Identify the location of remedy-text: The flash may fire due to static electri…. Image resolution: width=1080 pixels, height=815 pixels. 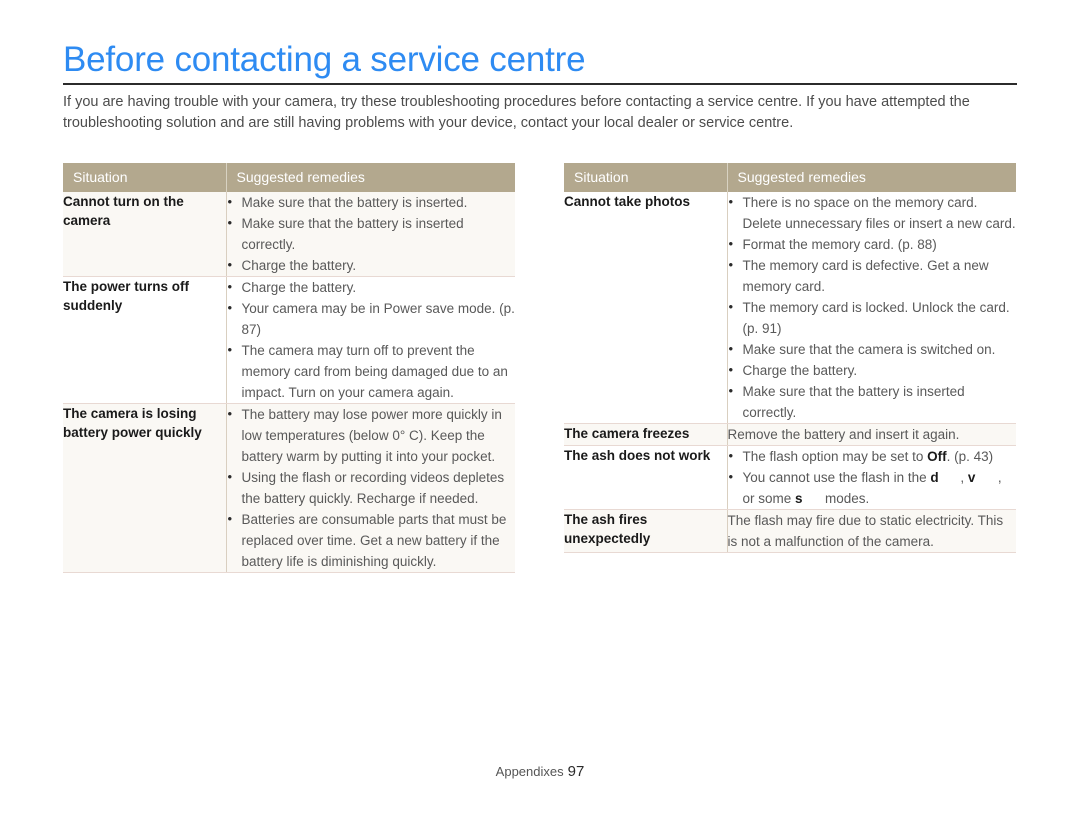
(865, 531).